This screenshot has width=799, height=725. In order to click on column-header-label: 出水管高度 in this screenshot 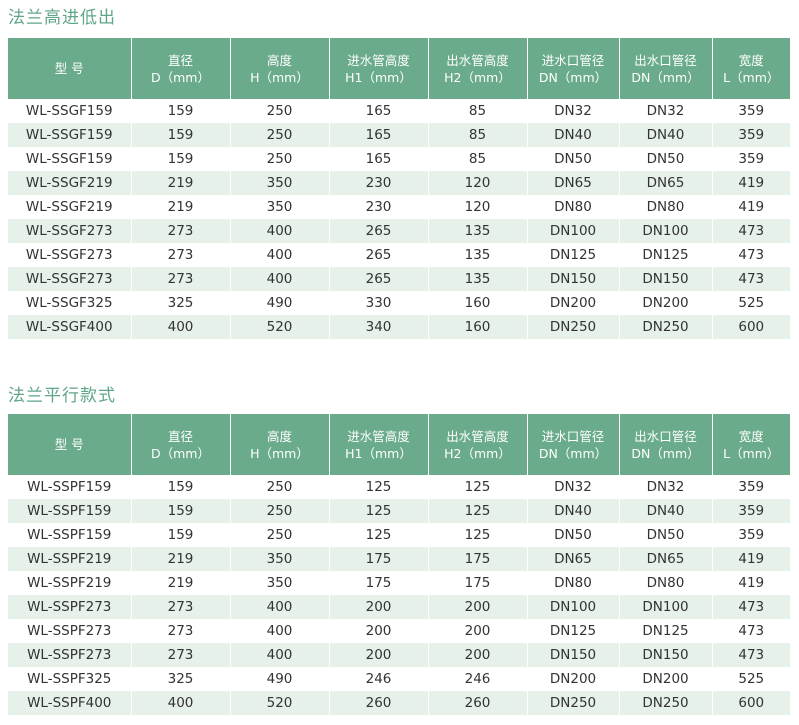, I will do `click(477, 436)`.